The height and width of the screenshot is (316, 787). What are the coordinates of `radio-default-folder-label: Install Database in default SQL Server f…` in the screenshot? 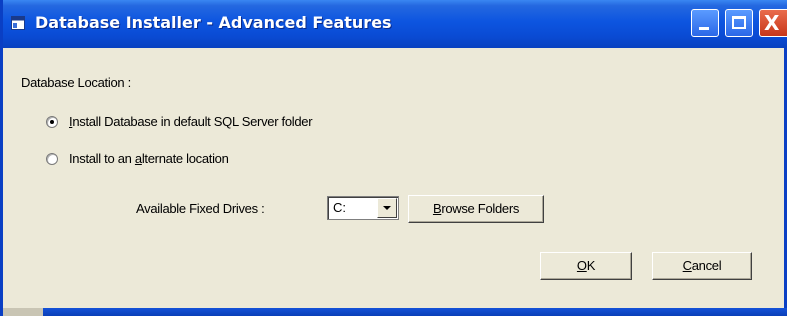 It's located at (191, 122).